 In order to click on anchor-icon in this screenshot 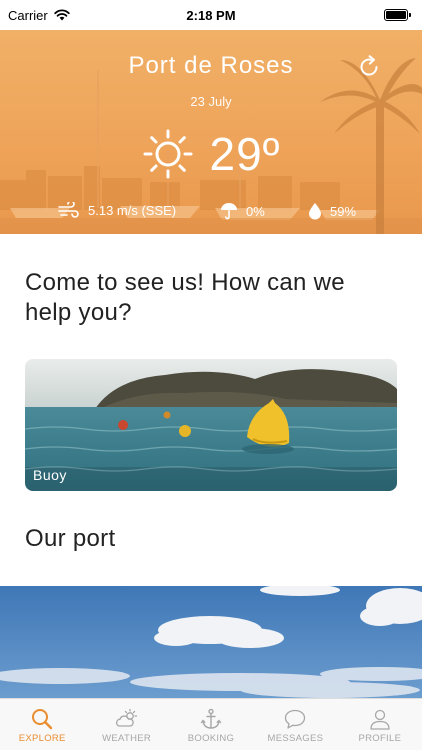, I will do `click(211, 718)`.